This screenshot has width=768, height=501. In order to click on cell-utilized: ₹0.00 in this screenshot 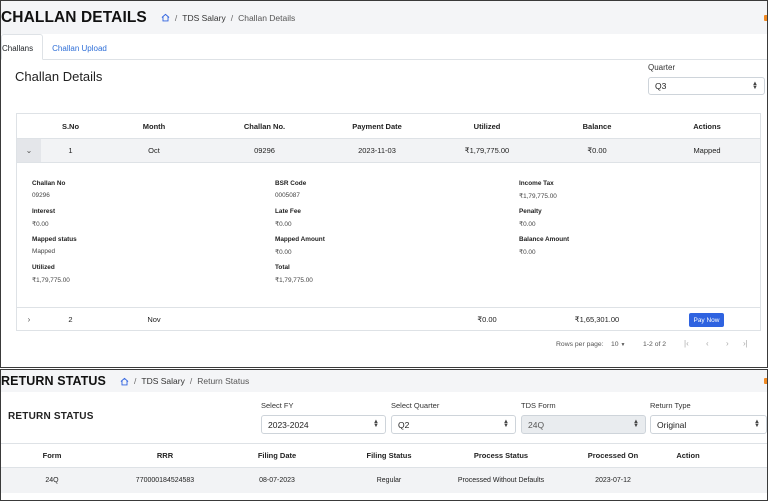, I will do `click(487, 319)`.